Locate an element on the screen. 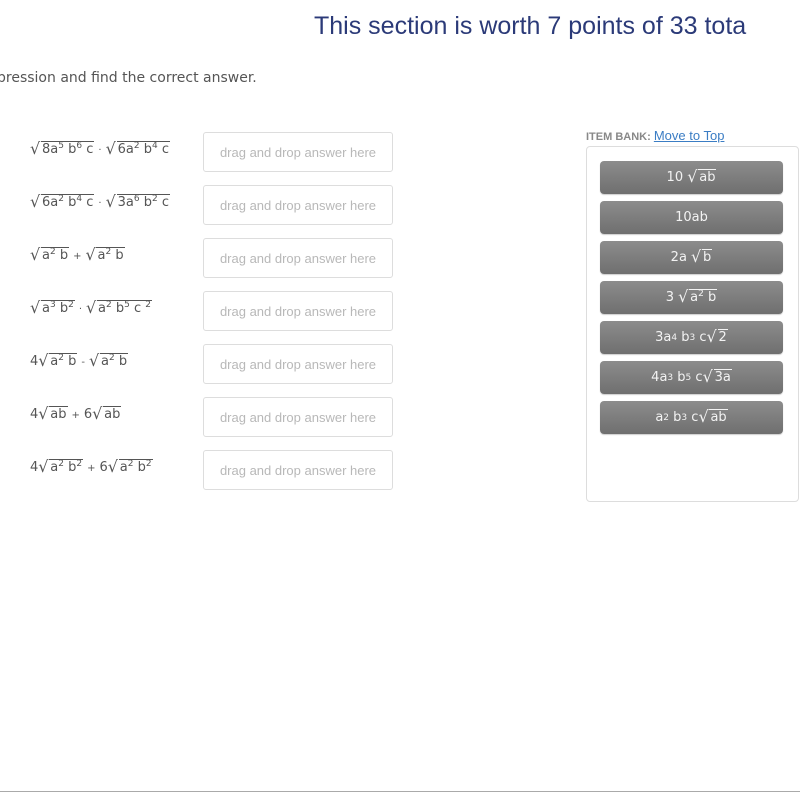 The image size is (800, 799). question-expression: √ a3 b2 · √ a2 b5 c 2 is located at coordinates (91, 307).